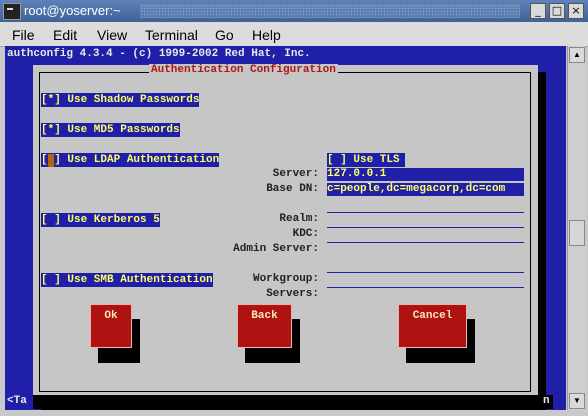 The height and width of the screenshot is (416, 588). Describe the element at coordinates (425, 227) in the screenshot. I see `kdc-input` at that location.